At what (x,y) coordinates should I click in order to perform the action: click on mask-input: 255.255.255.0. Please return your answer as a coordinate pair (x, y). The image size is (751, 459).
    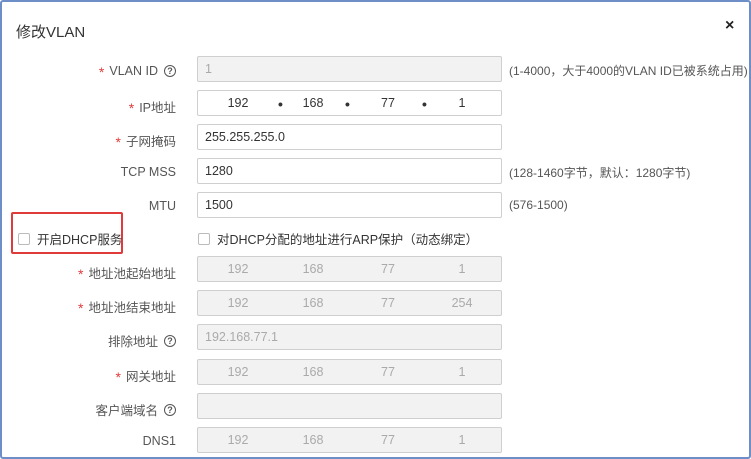
    Looking at the image, I should click on (349, 137).